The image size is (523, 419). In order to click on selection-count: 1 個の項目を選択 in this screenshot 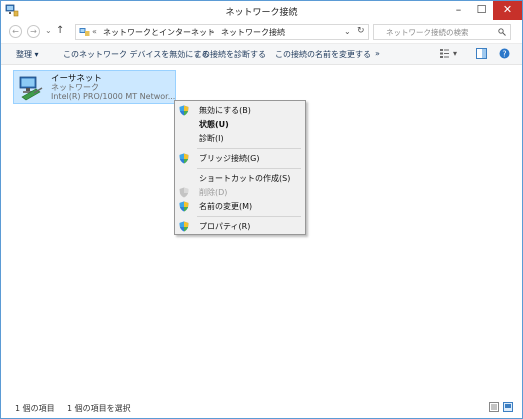, I will do `click(99, 408)`.